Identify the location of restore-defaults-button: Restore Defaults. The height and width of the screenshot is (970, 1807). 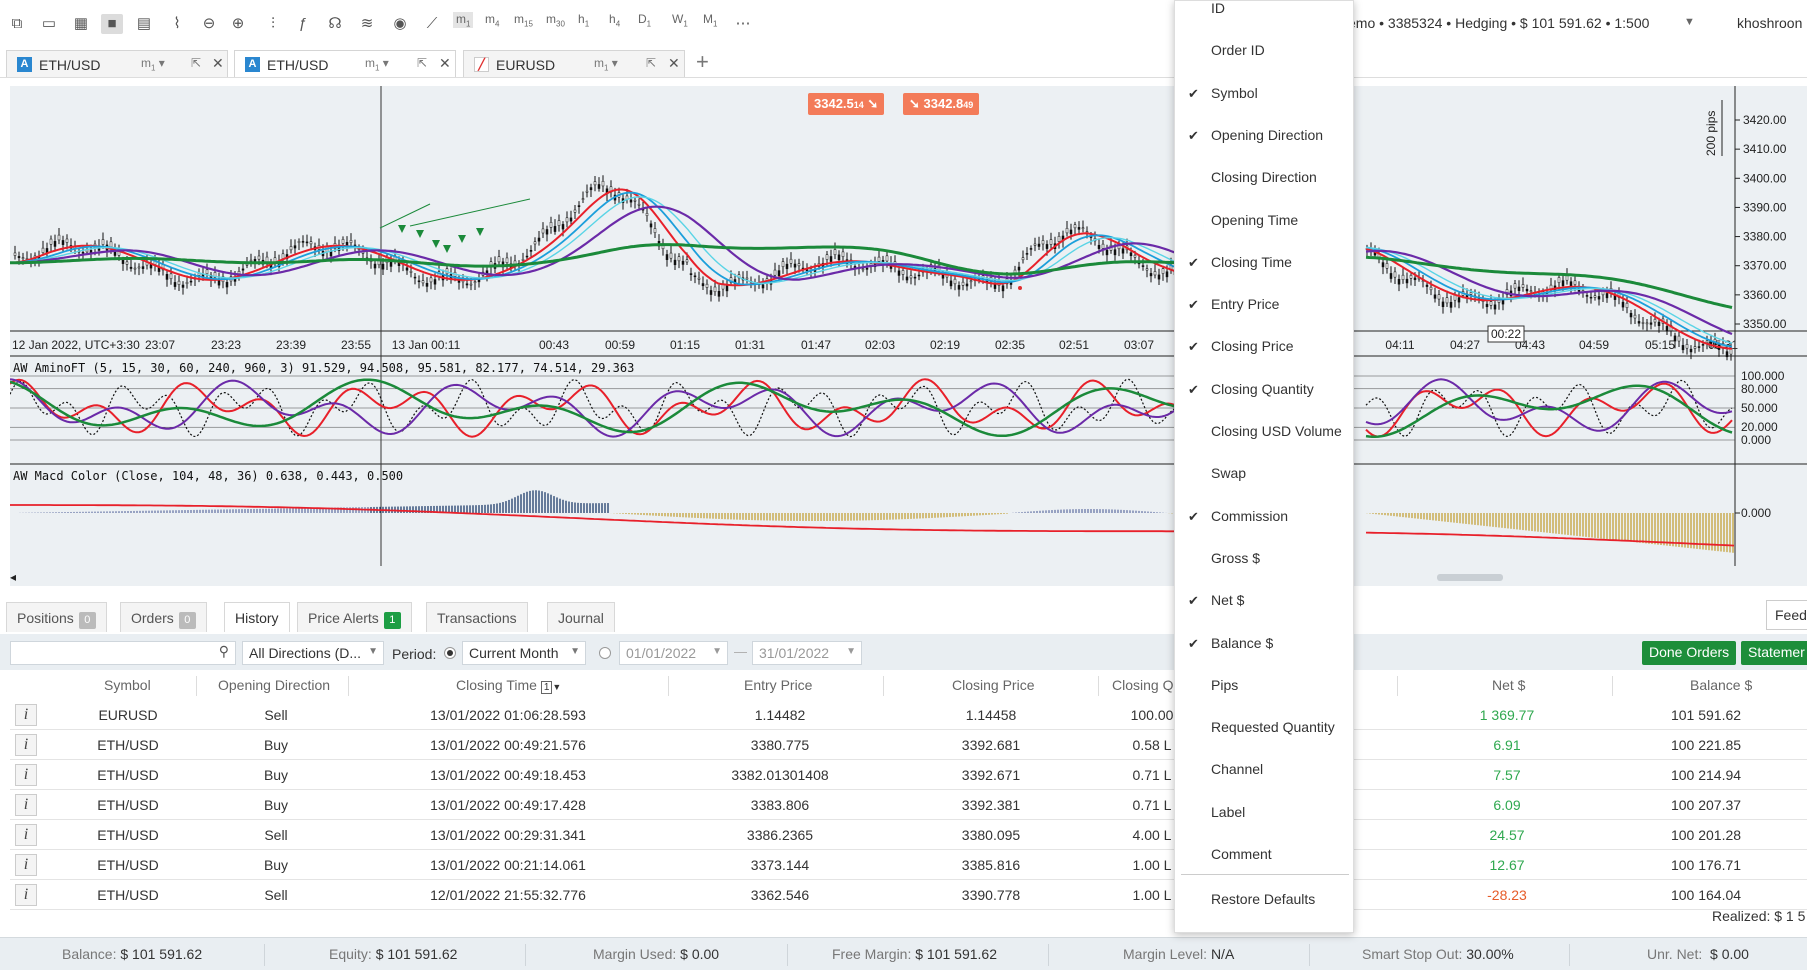
(1265, 900).